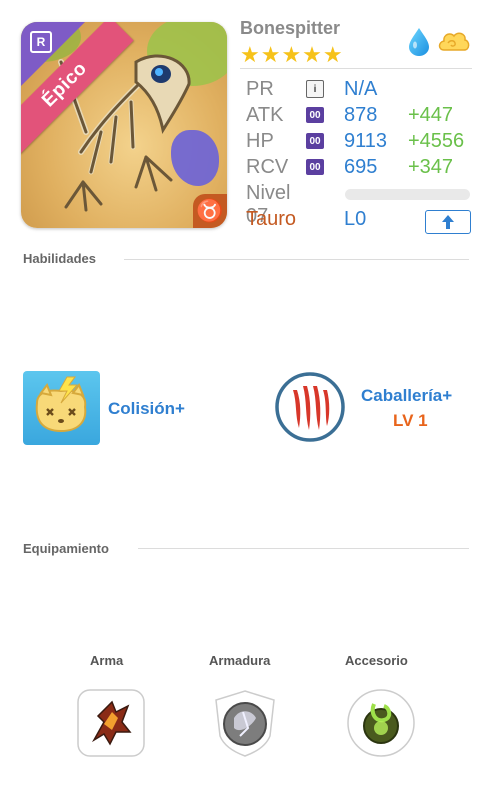 This screenshot has height=800, width=493. I want to click on experience-bar, so click(407, 194).